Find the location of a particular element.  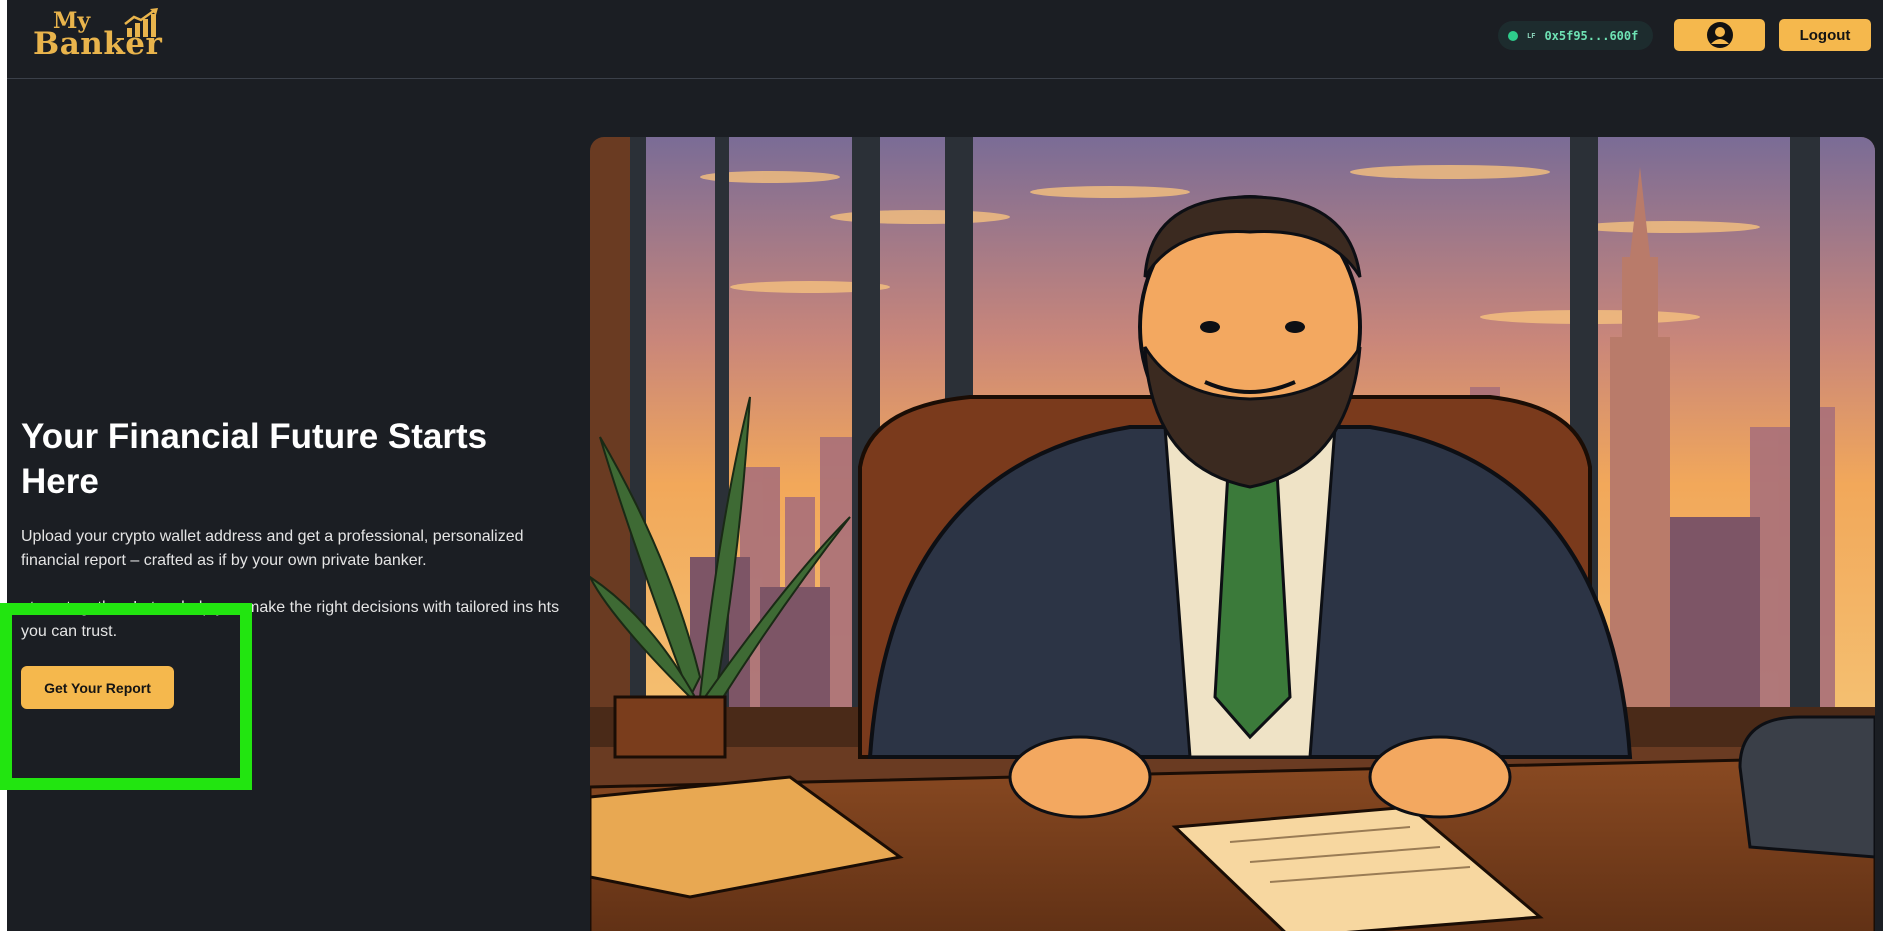

logout-button: Logout is located at coordinates (1825, 35).